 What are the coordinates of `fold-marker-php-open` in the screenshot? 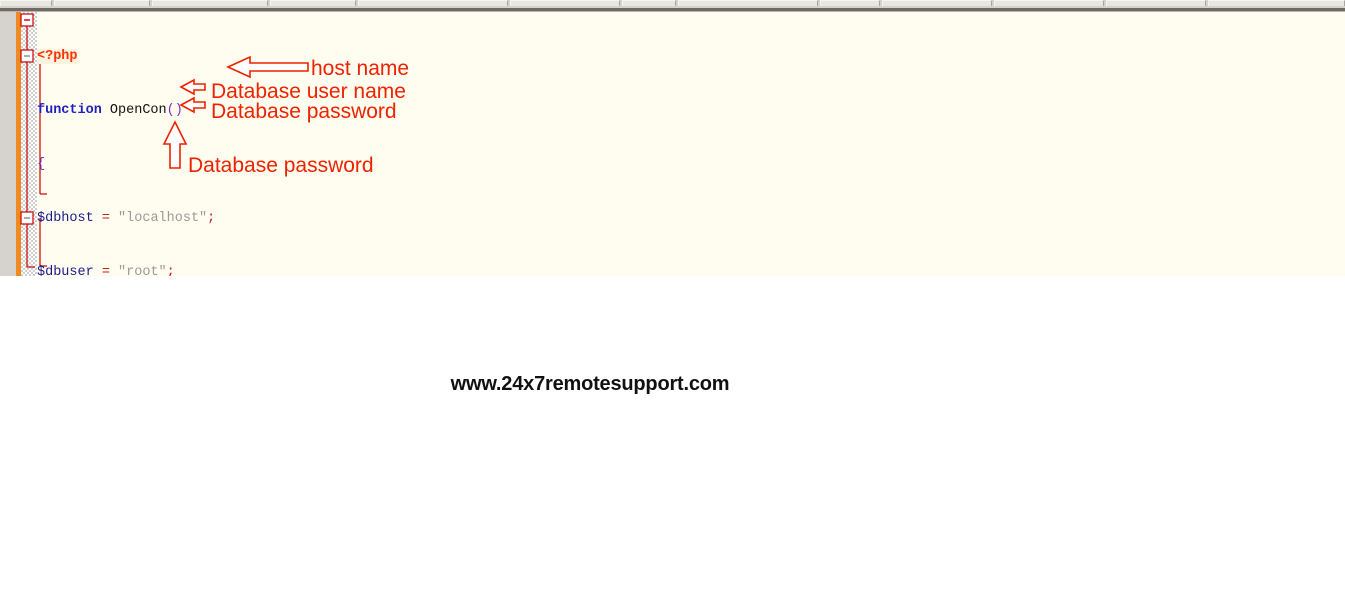 It's located at (27, 20).